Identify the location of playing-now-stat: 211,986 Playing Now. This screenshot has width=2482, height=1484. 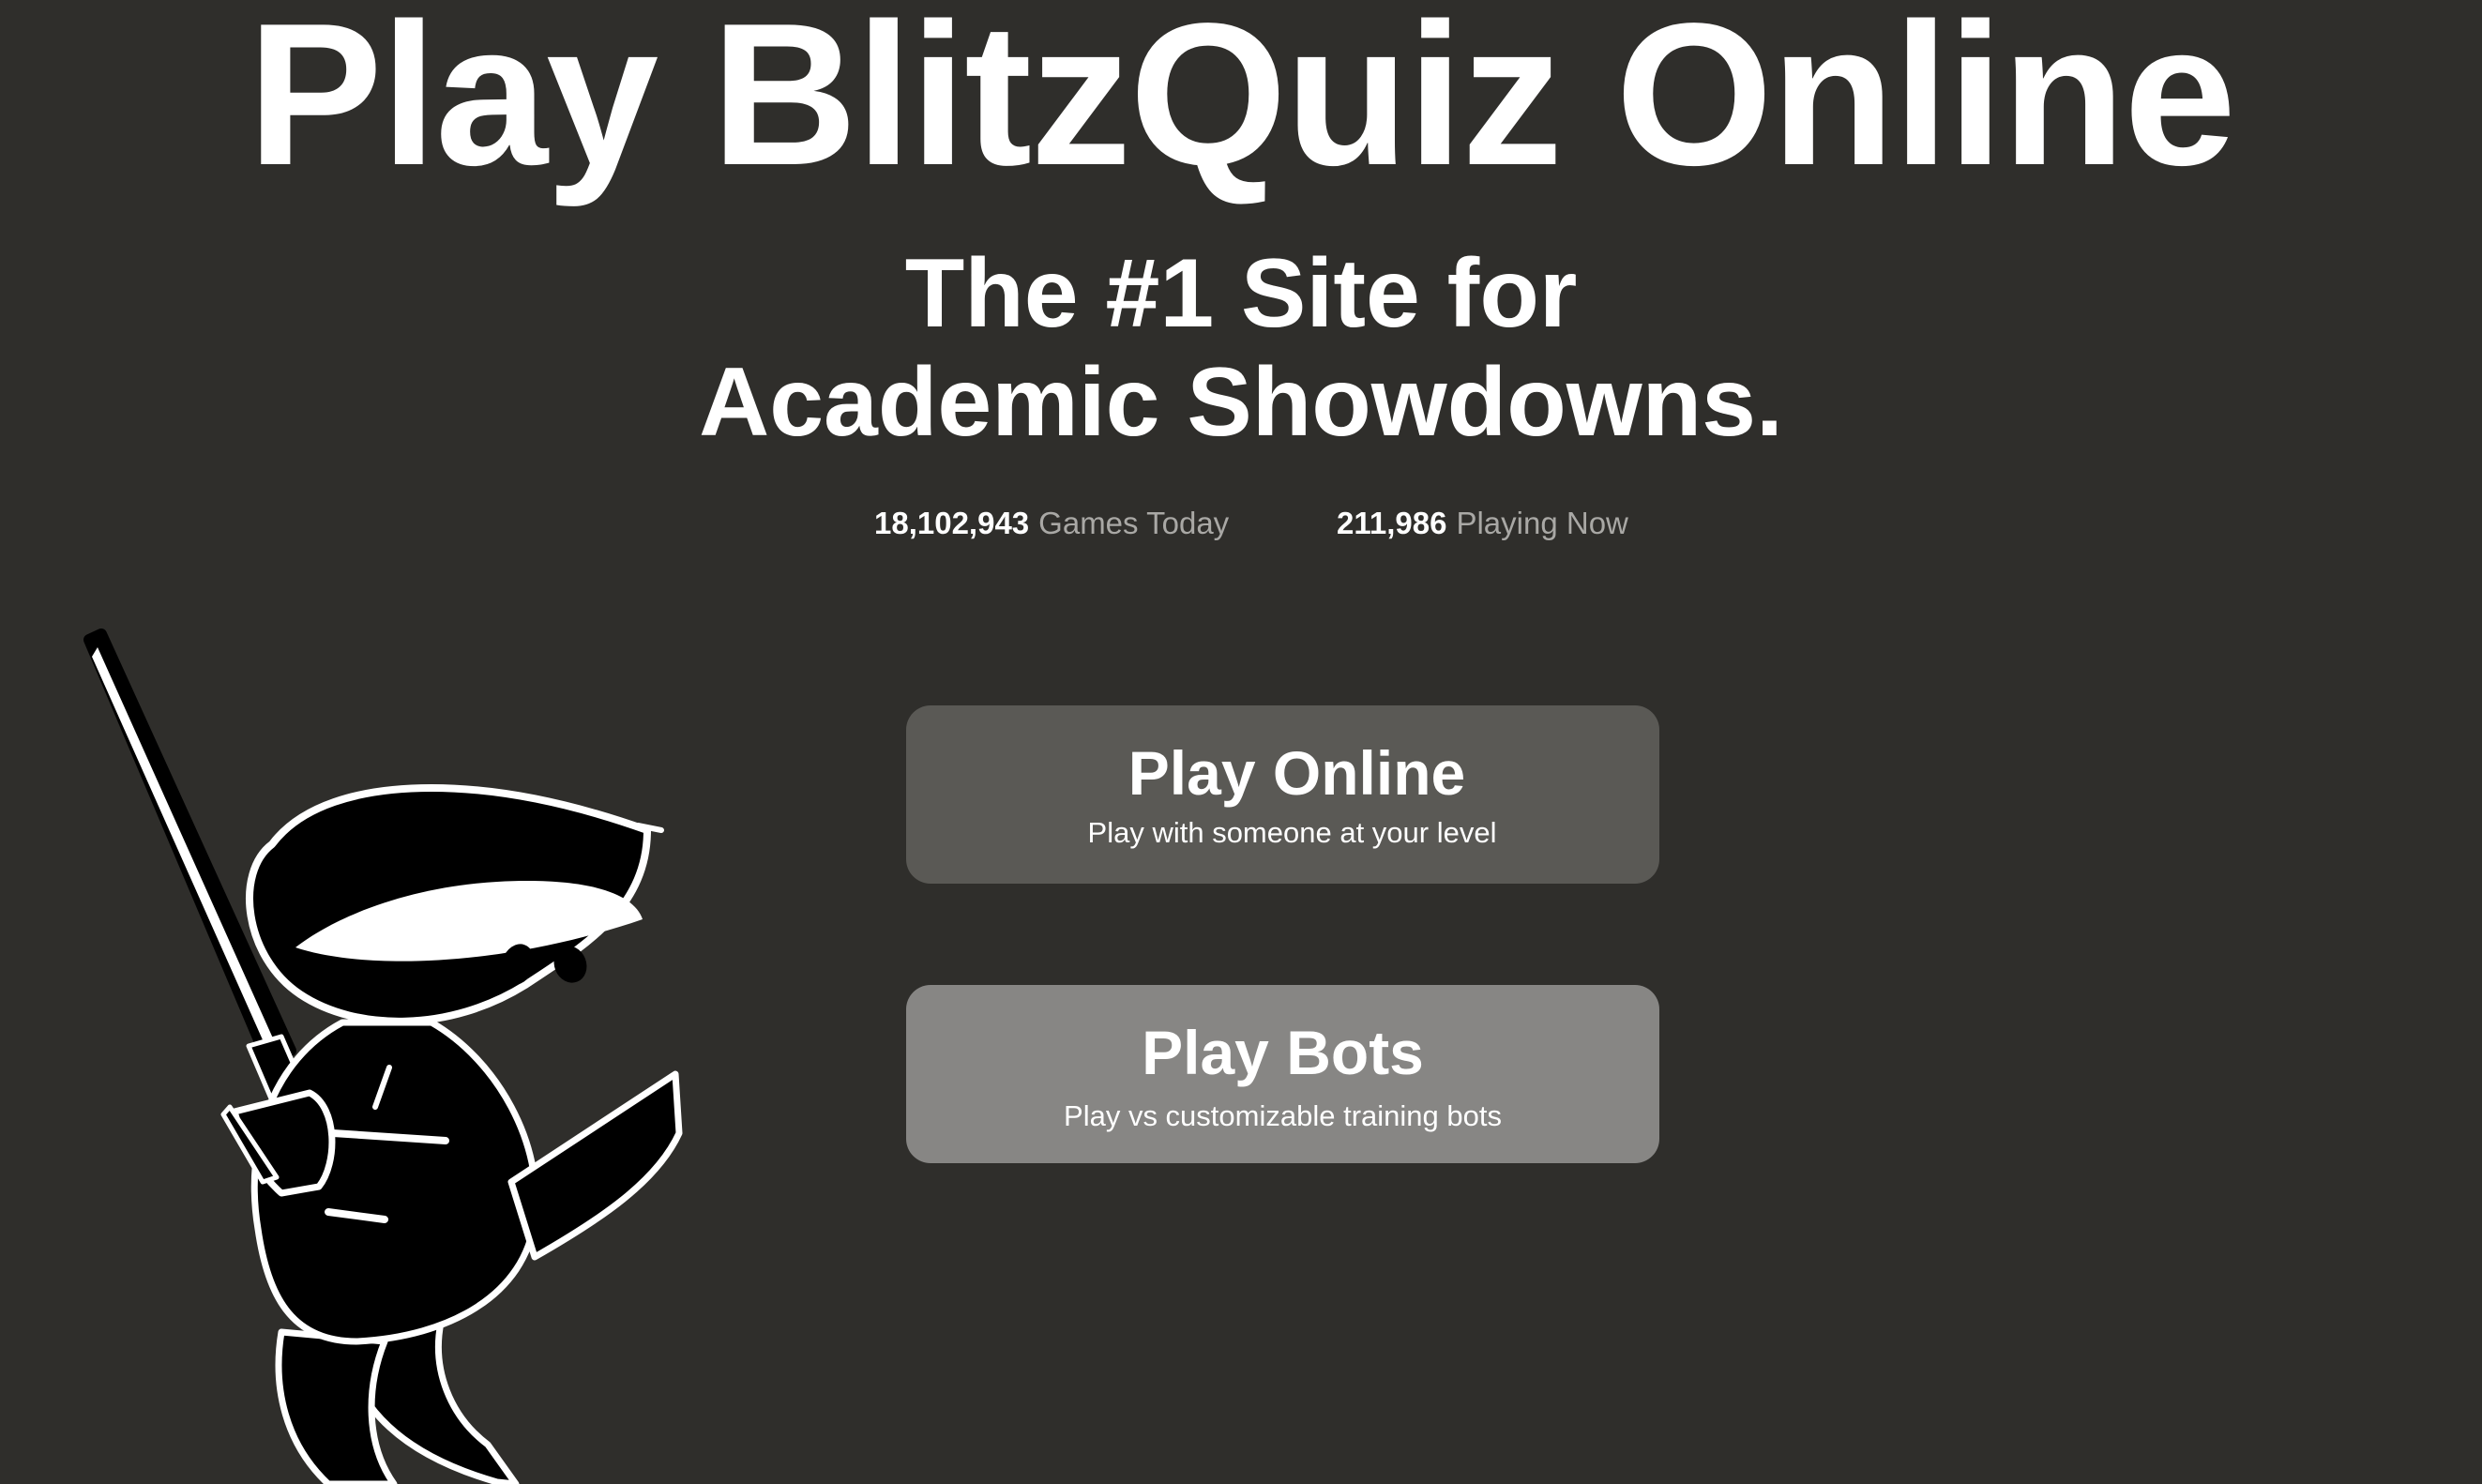
(1482, 523).